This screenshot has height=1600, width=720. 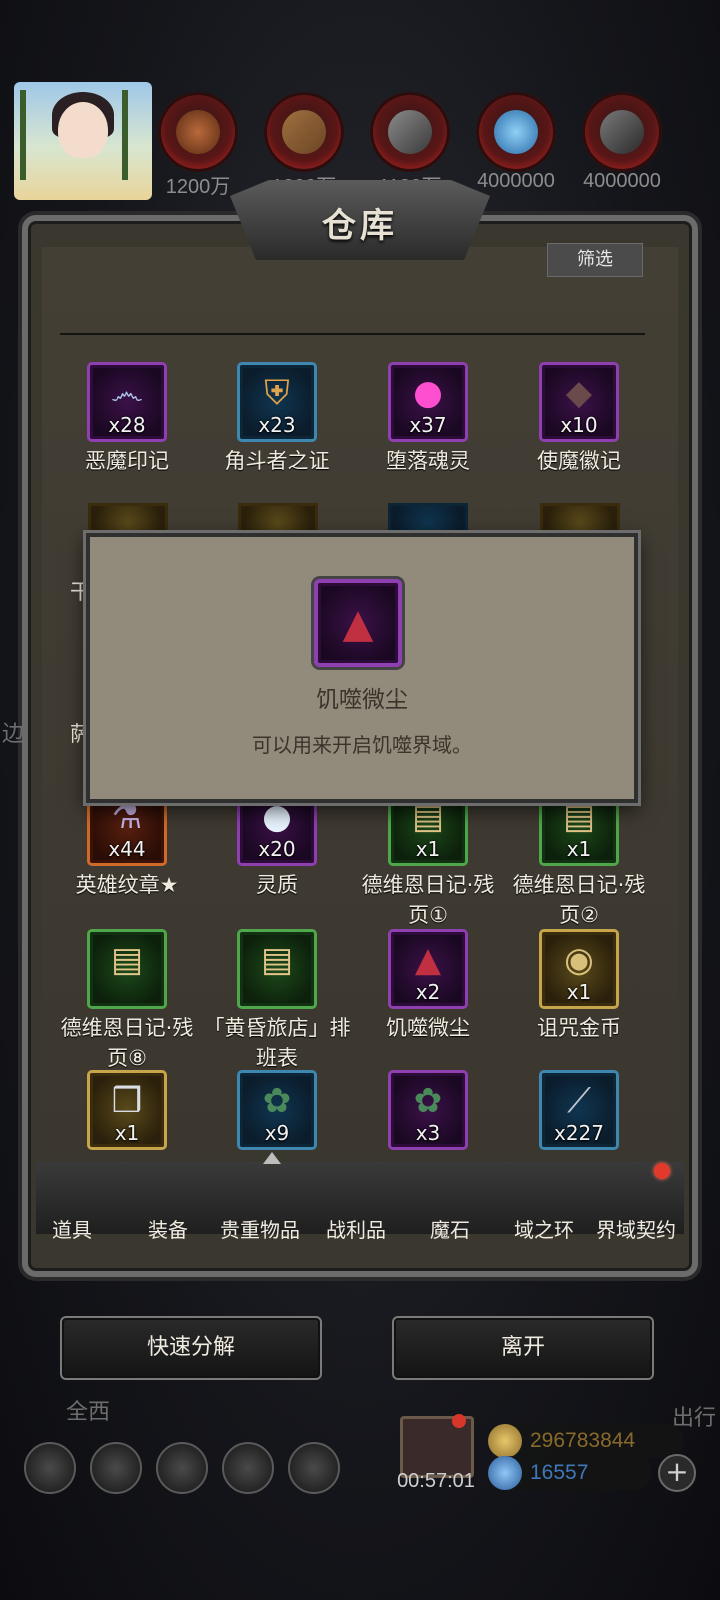 What do you see at coordinates (428, 1133) in the screenshot?
I see `item-quantity: x3` at bounding box center [428, 1133].